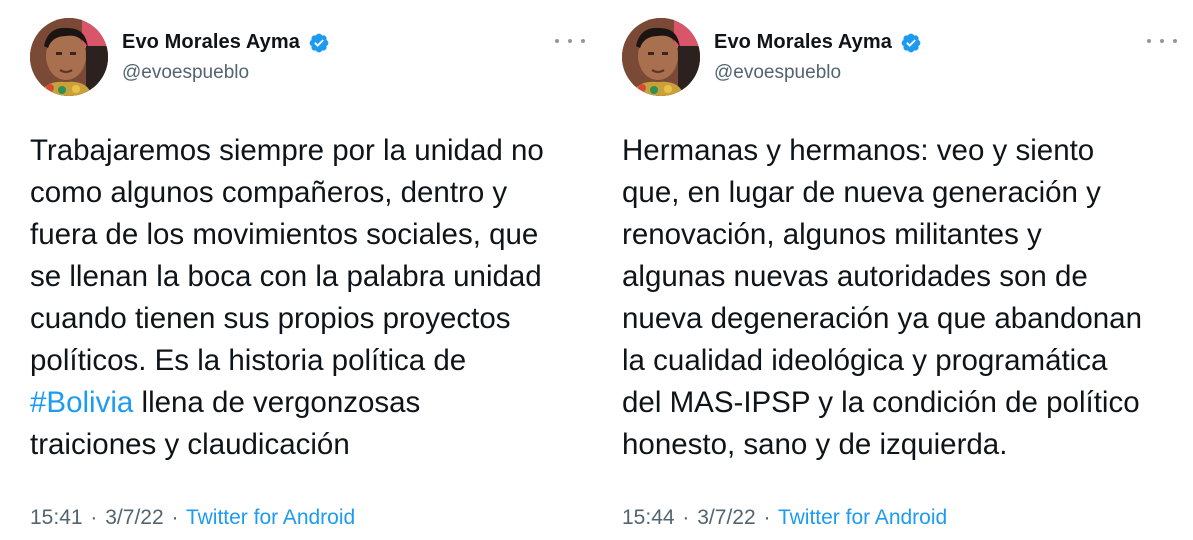 The image size is (1193, 540). What do you see at coordinates (648, 517) in the screenshot?
I see `tweet-time: 15:44` at bounding box center [648, 517].